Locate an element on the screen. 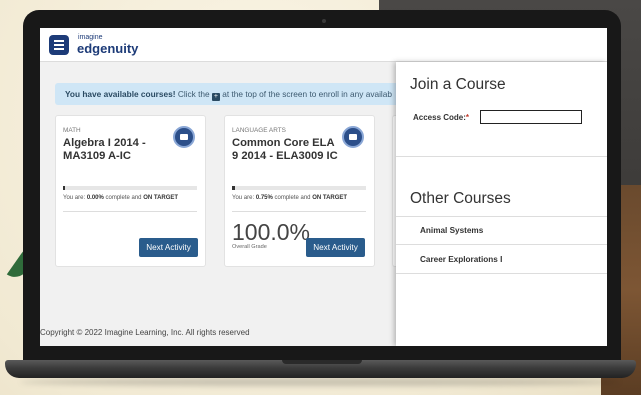 This screenshot has height=395, width=641. plus-icon: + is located at coordinates (215, 97).